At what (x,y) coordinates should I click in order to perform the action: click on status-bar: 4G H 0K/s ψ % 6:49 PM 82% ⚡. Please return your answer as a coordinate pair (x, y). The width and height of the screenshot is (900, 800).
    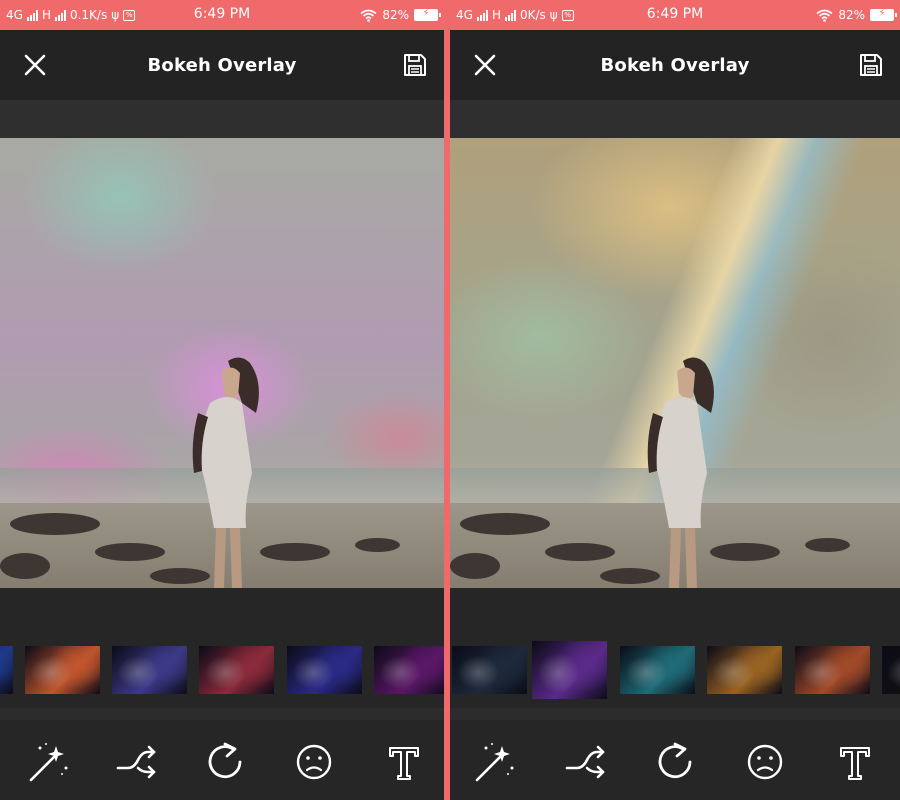
    Looking at the image, I should click on (675, 15).